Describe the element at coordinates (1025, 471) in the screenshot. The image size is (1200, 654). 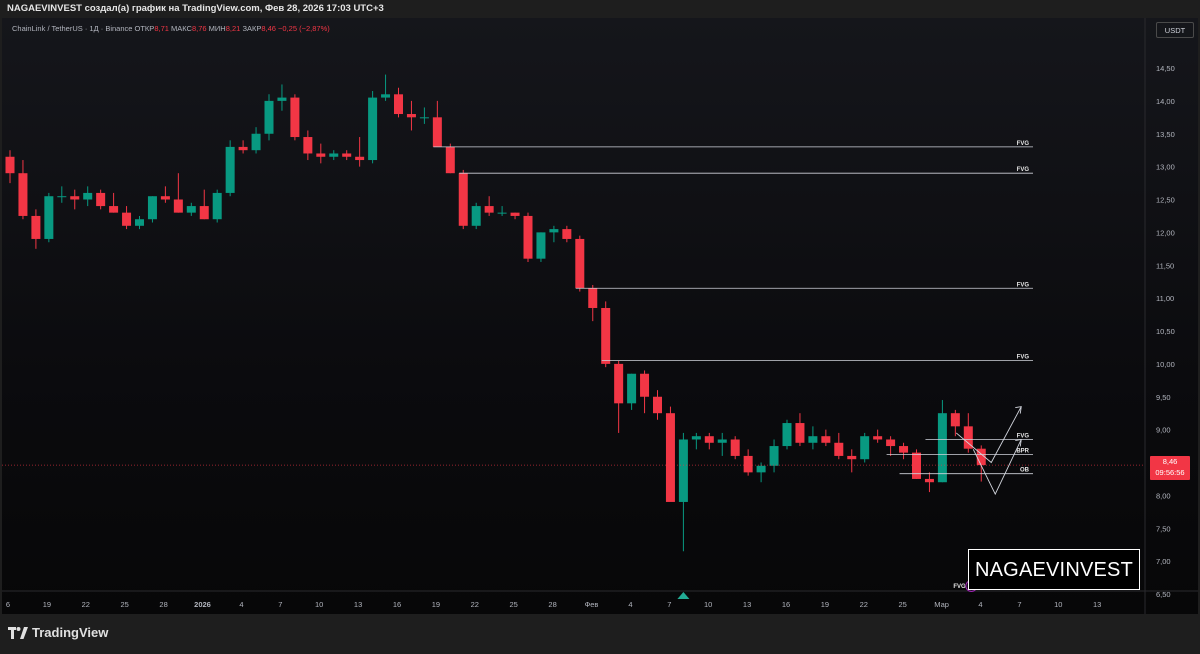
I see `zone-label: OB` at that location.